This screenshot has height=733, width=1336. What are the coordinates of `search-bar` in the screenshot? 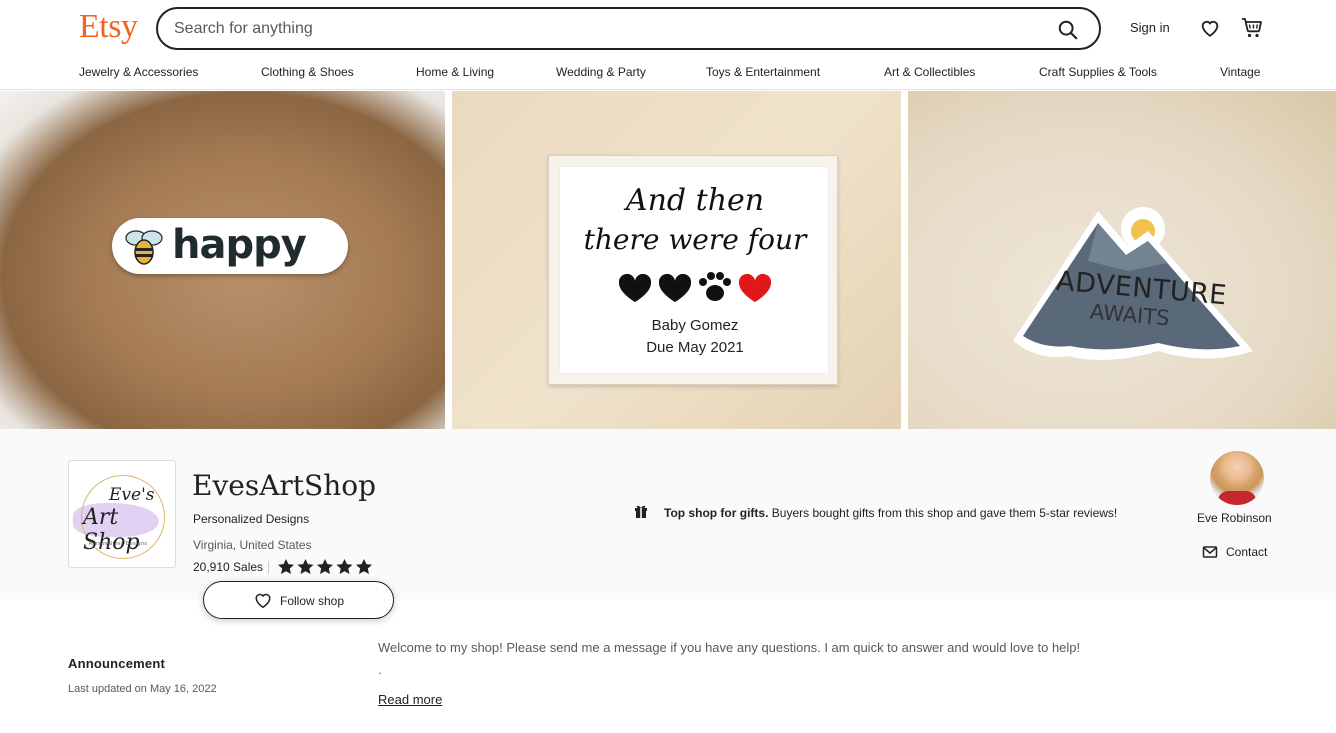 It's located at (628, 28).